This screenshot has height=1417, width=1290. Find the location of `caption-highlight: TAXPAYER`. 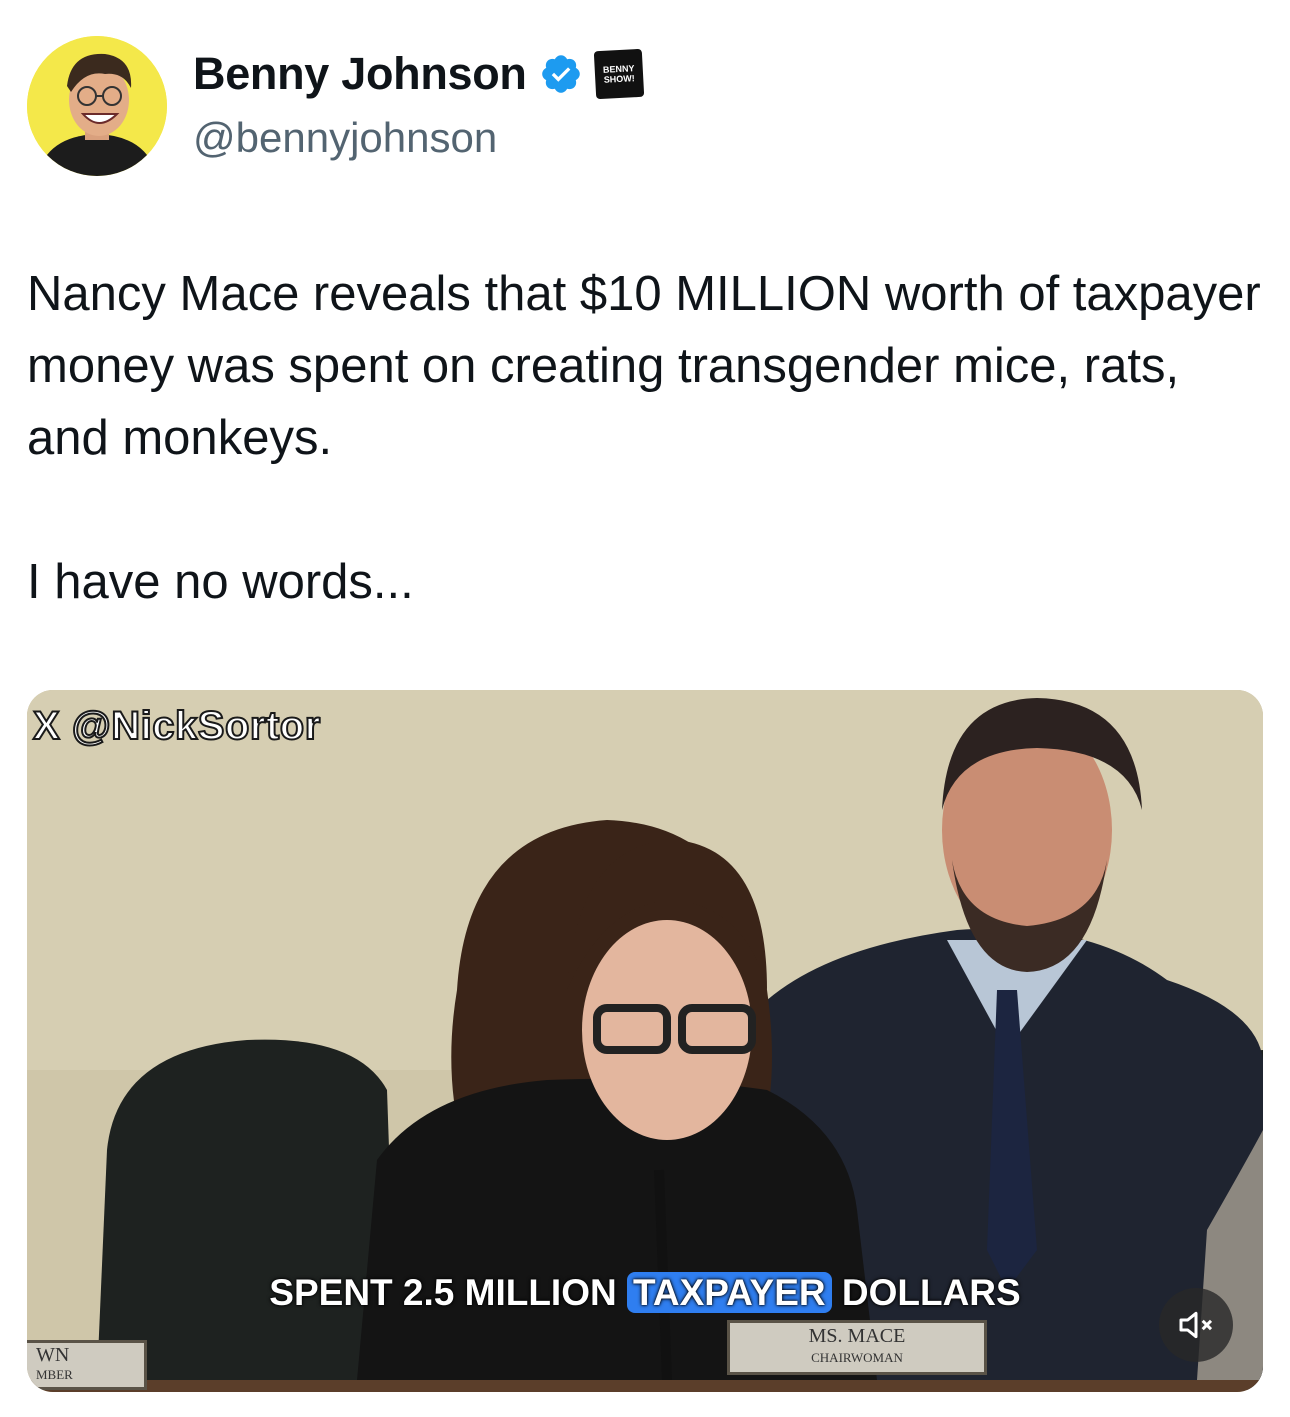

caption-highlight: TAXPAYER is located at coordinates (729, 1292).